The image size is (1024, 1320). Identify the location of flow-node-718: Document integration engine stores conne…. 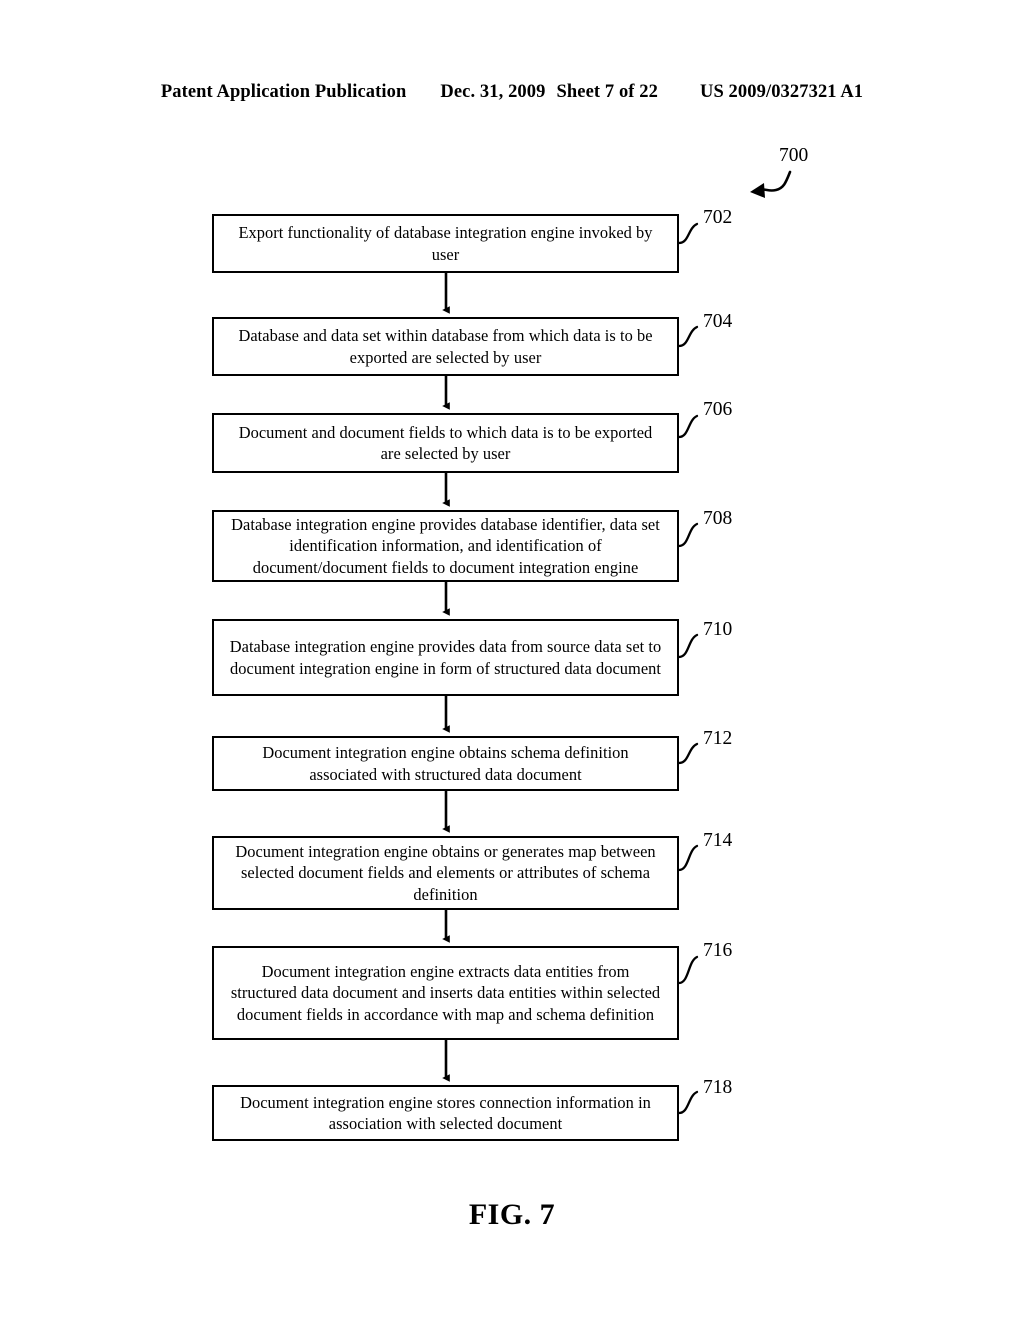
(445, 1113).